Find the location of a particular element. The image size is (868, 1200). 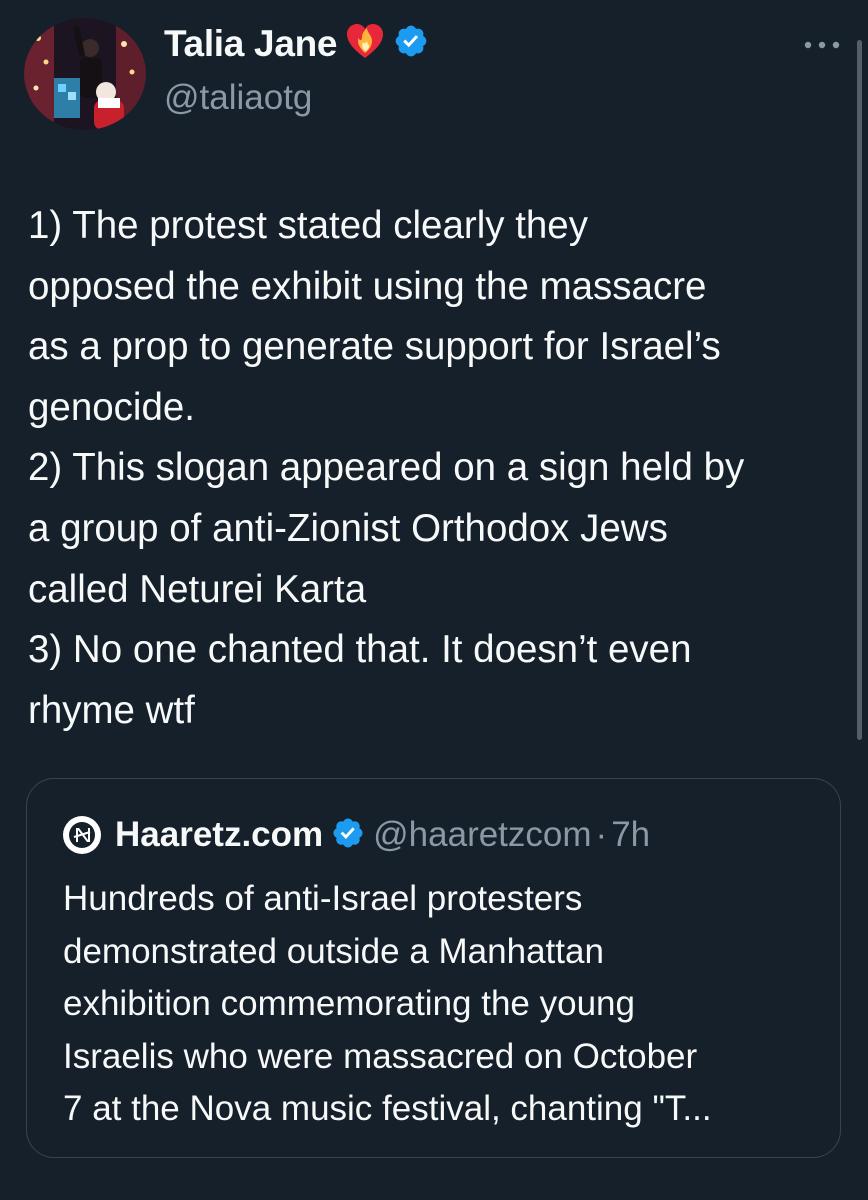

author-avatar is located at coordinates (85, 74).